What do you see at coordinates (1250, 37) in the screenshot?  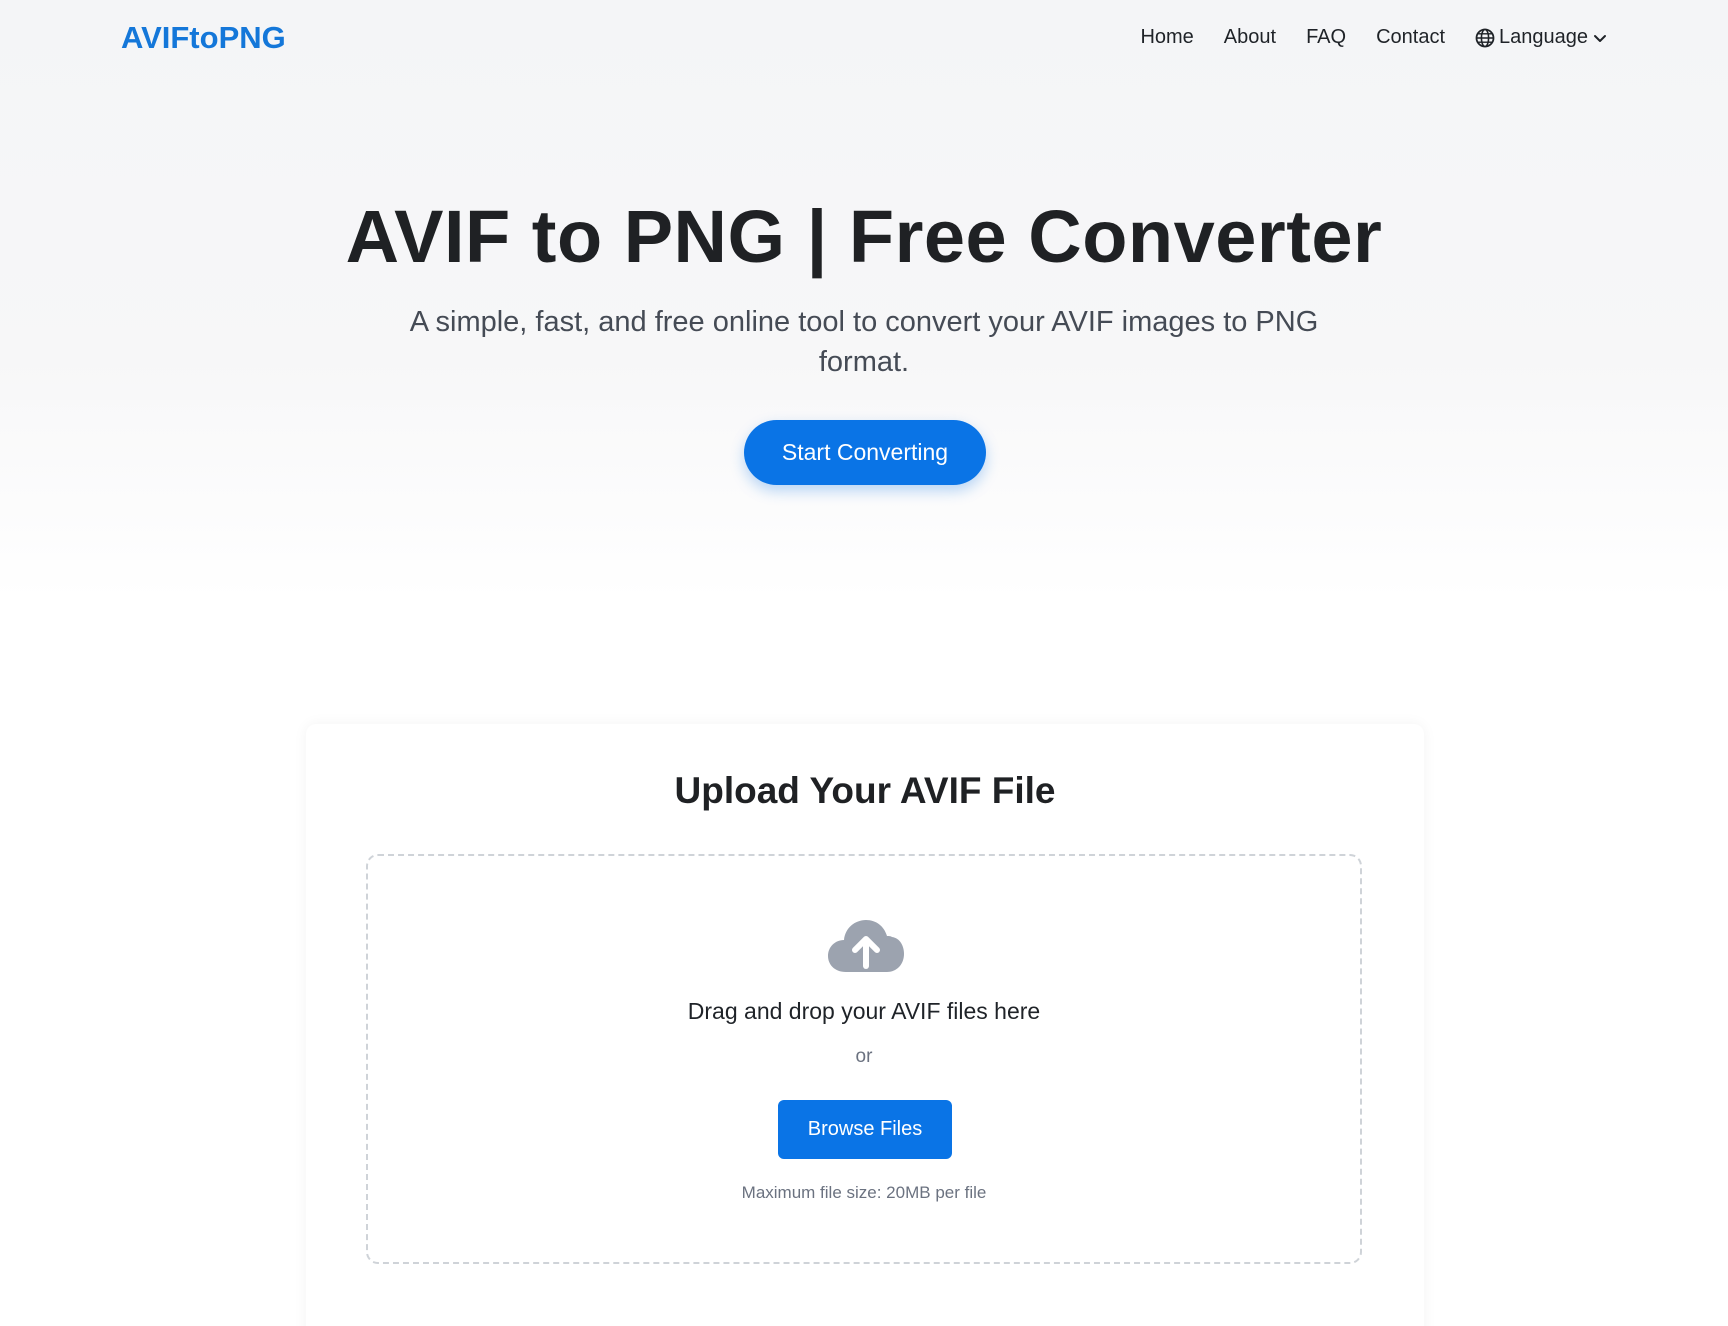 I see `nav-about-link: About` at bounding box center [1250, 37].